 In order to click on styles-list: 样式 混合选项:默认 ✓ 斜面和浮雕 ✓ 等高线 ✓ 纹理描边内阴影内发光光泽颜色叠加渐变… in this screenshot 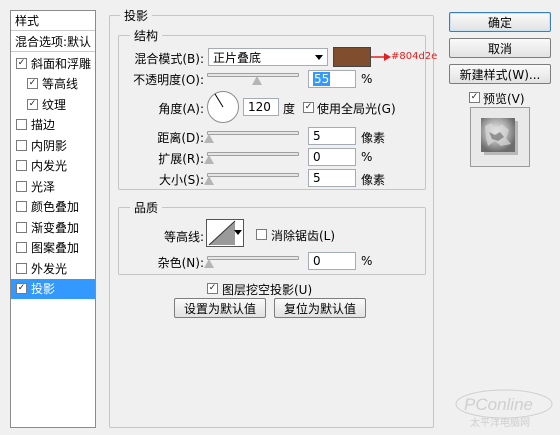, I will do `click(53, 219)`.